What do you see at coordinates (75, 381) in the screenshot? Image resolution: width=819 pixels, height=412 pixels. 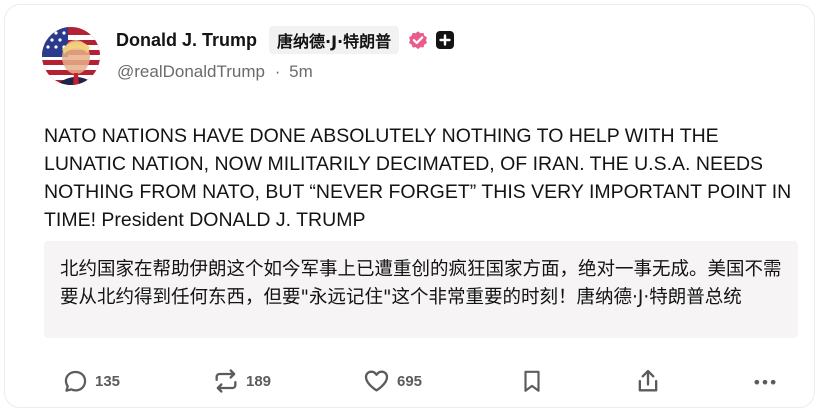 I see `reply-icon` at bounding box center [75, 381].